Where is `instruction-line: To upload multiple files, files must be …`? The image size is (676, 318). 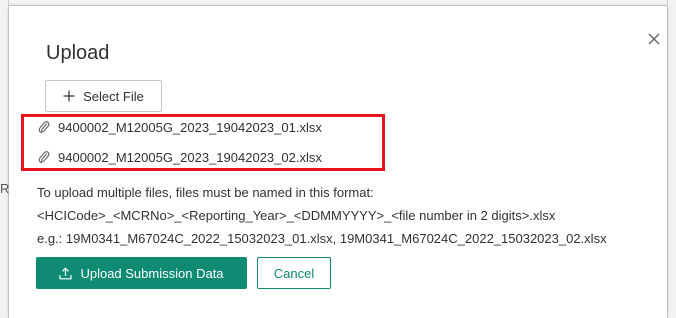 instruction-line: To upload multiple files, files must be … is located at coordinates (205, 192).